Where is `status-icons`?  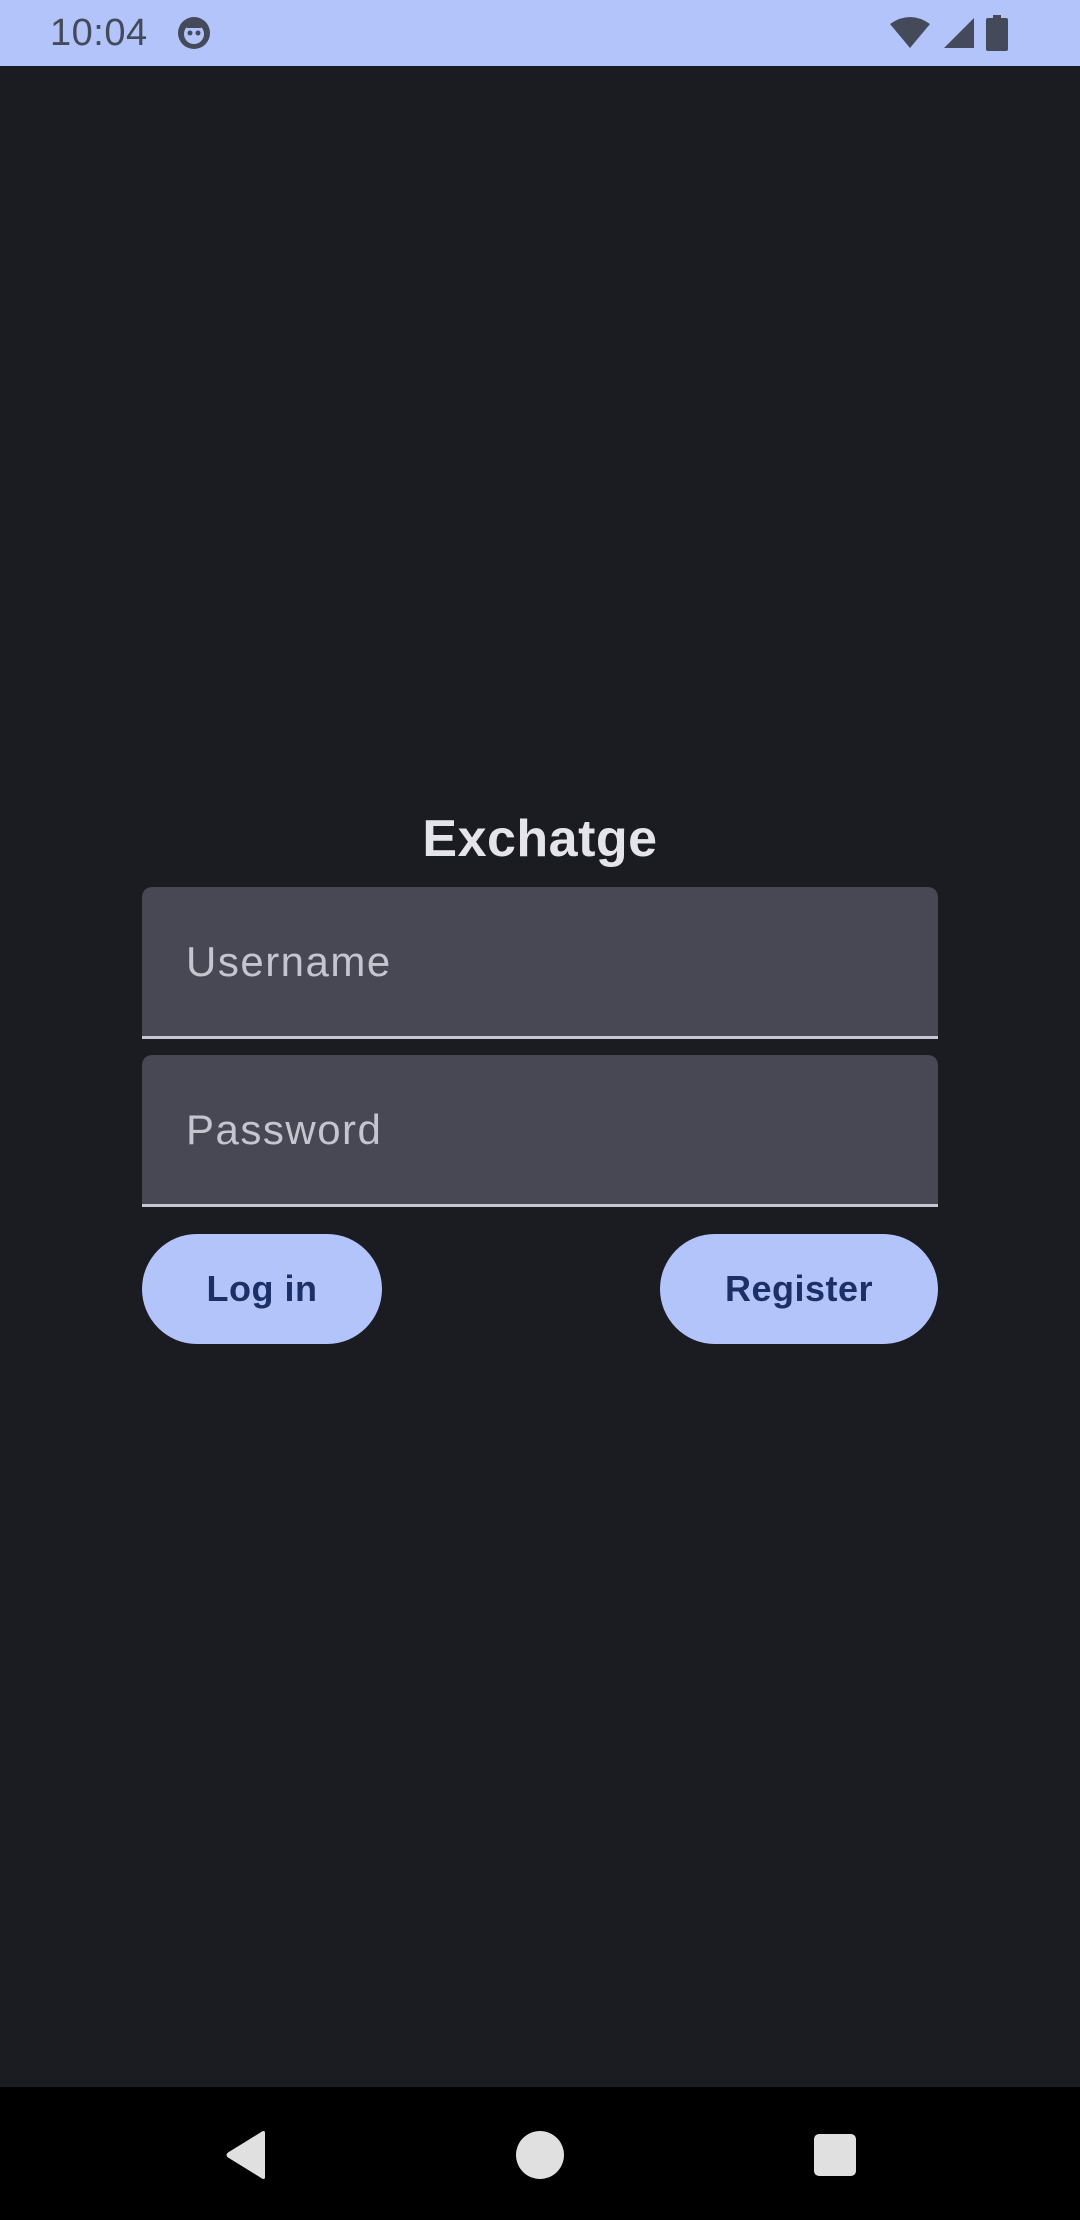
status-icons is located at coordinates (948, 33).